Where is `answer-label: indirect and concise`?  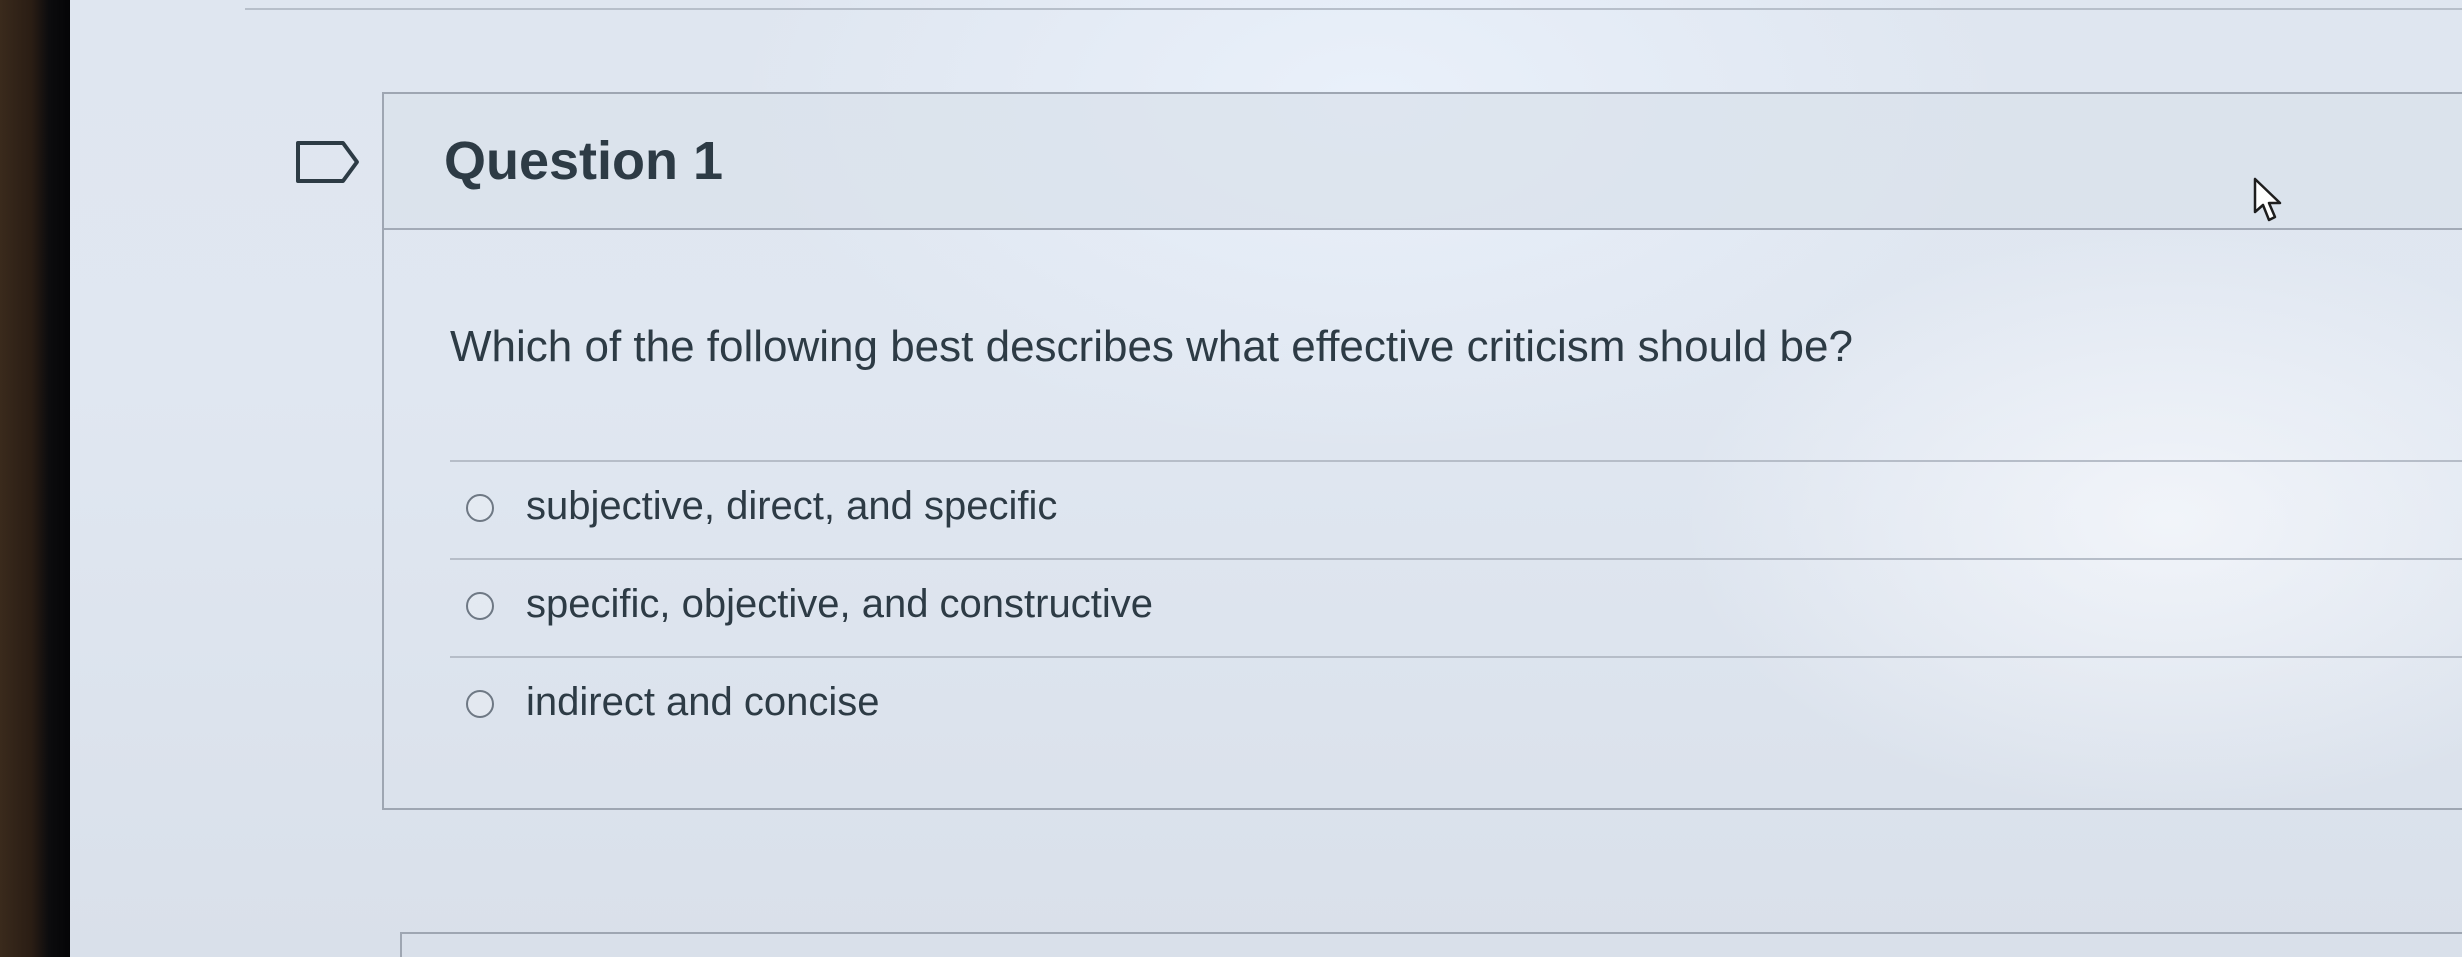 answer-label: indirect and concise is located at coordinates (703, 702).